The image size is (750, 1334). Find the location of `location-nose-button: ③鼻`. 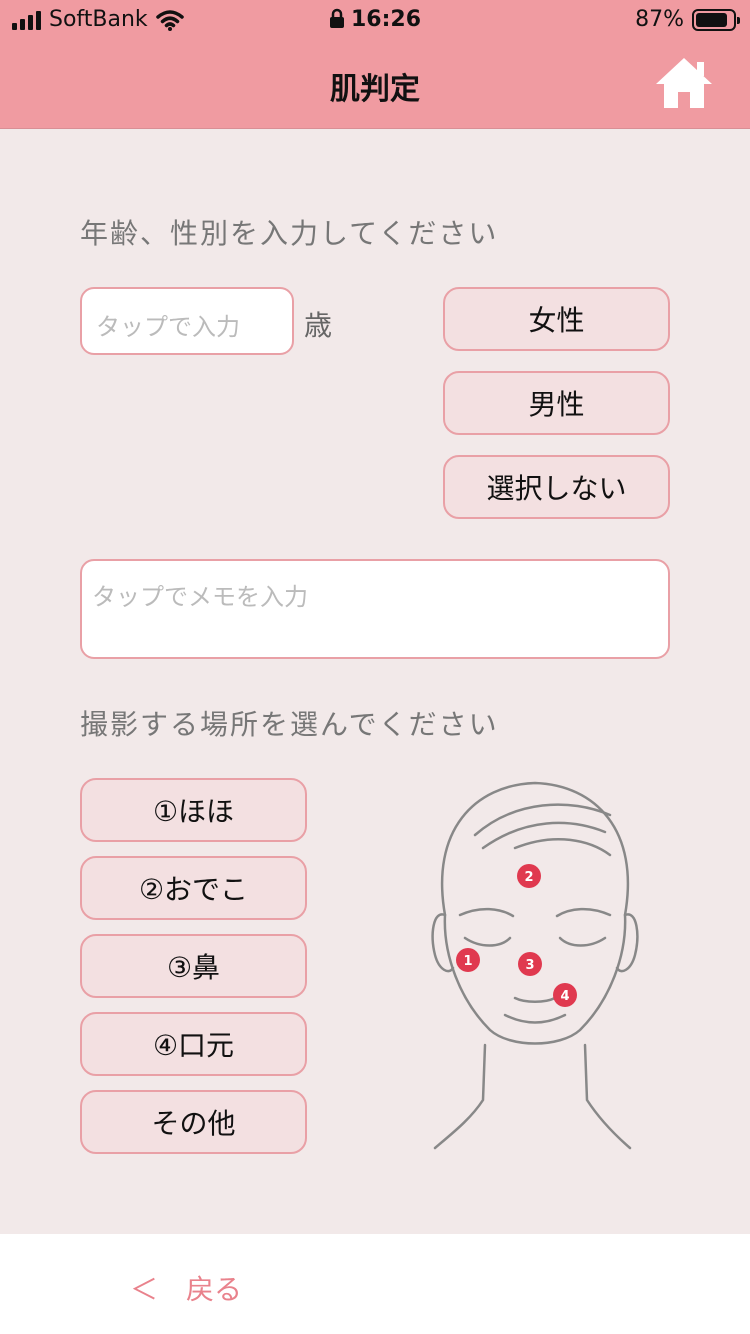

location-nose-button: ③鼻 is located at coordinates (193, 966).